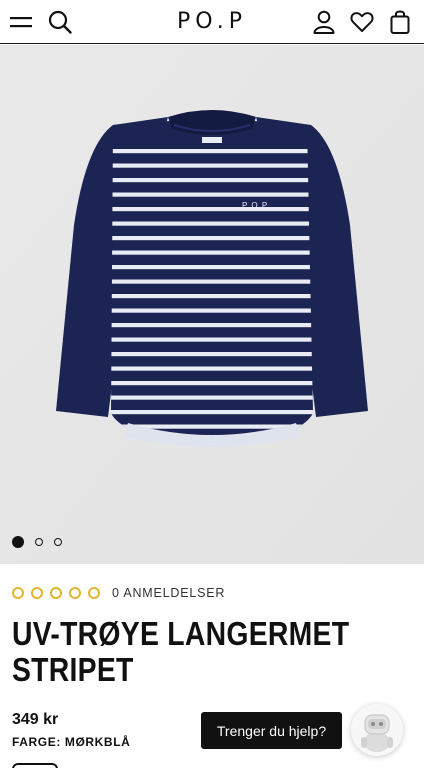 The width and height of the screenshot is (424, 768). What do you see at coordinates (168, 593) in the screenshot?
I see `reviews-link: 0 ANMELDELSER` at bounding box center [168, 593].